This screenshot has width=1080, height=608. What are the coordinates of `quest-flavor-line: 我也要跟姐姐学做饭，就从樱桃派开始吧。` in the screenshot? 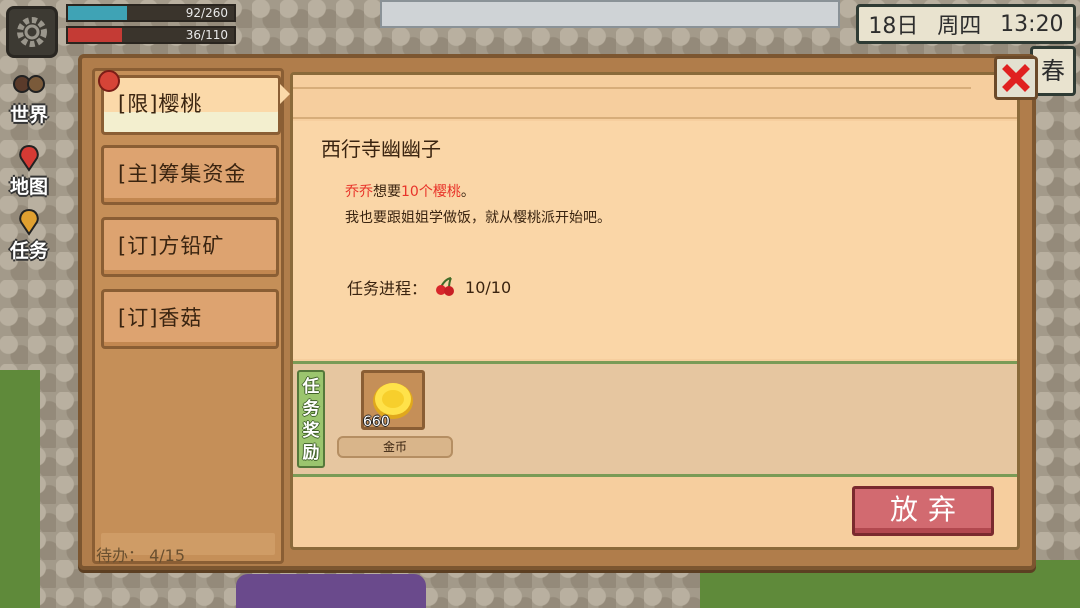 It's located at (478, 218).